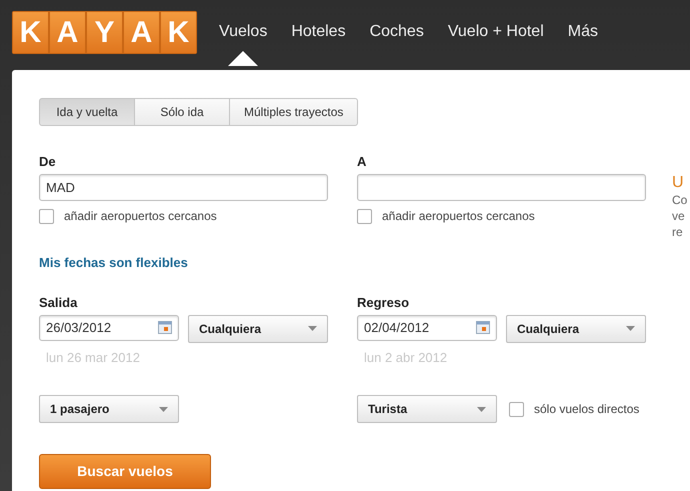 This screenshot has height=491, width=690. What do you see at coordinates (183, 187) in the screenshot?
I see `airport-field: MAD` at bounding box center [183, 187].